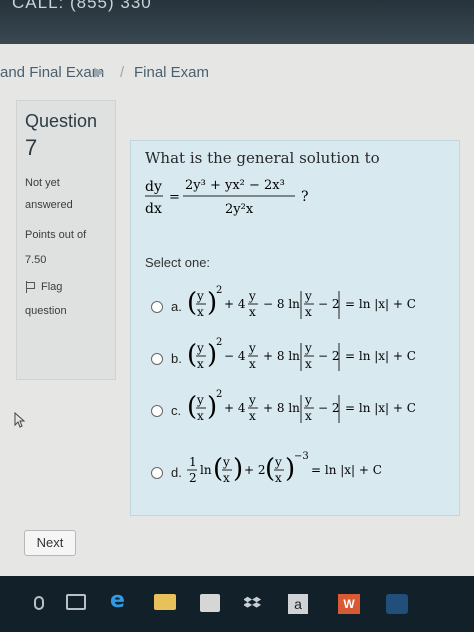 This screenshot has height=632, width=474. What do you see at coordinates (227, 197) in the screenshot?
I see `differential-equation: dy dx = 2y³ + yx² − 2x³ 2y²x ?` at bounding box center [227, 197].